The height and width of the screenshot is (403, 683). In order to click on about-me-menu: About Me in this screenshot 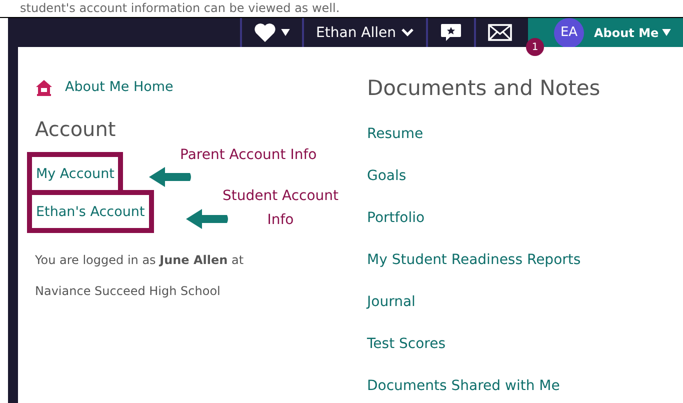, I will do `click(632, 33)`.